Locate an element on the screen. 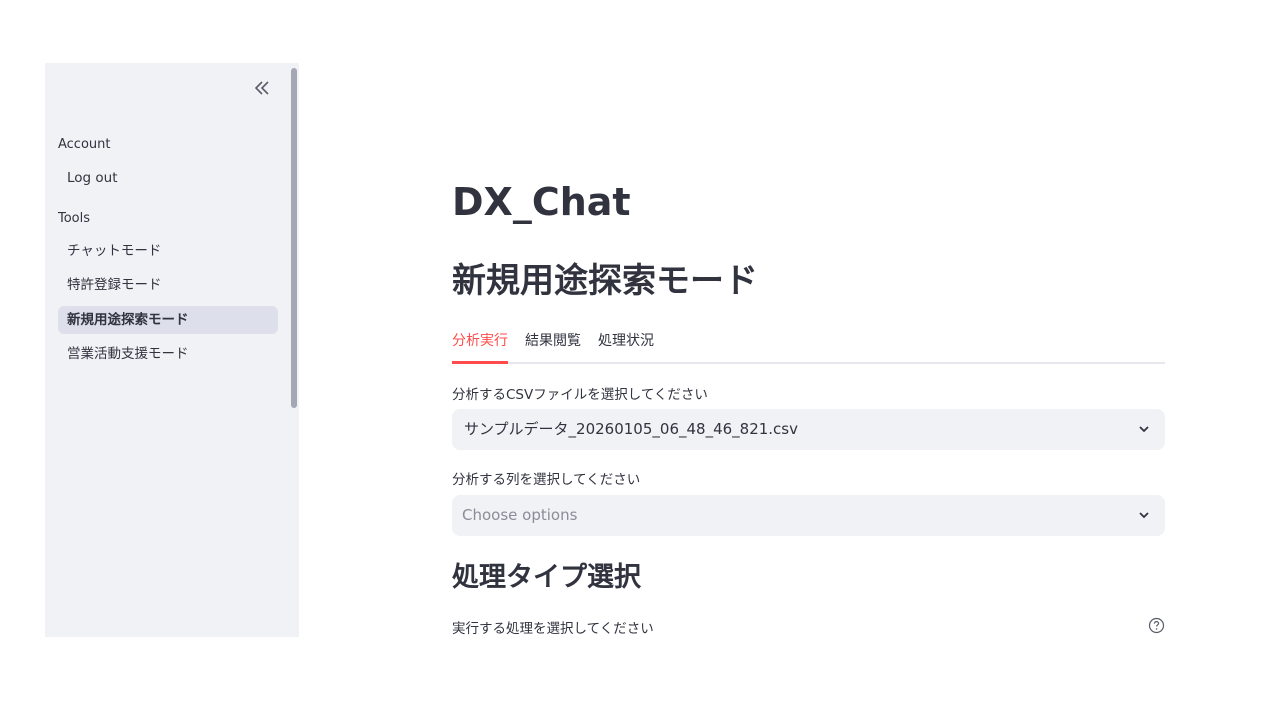  sidebar-item-patent-mode: 特許登録モード is located at coordinates (168, 285).